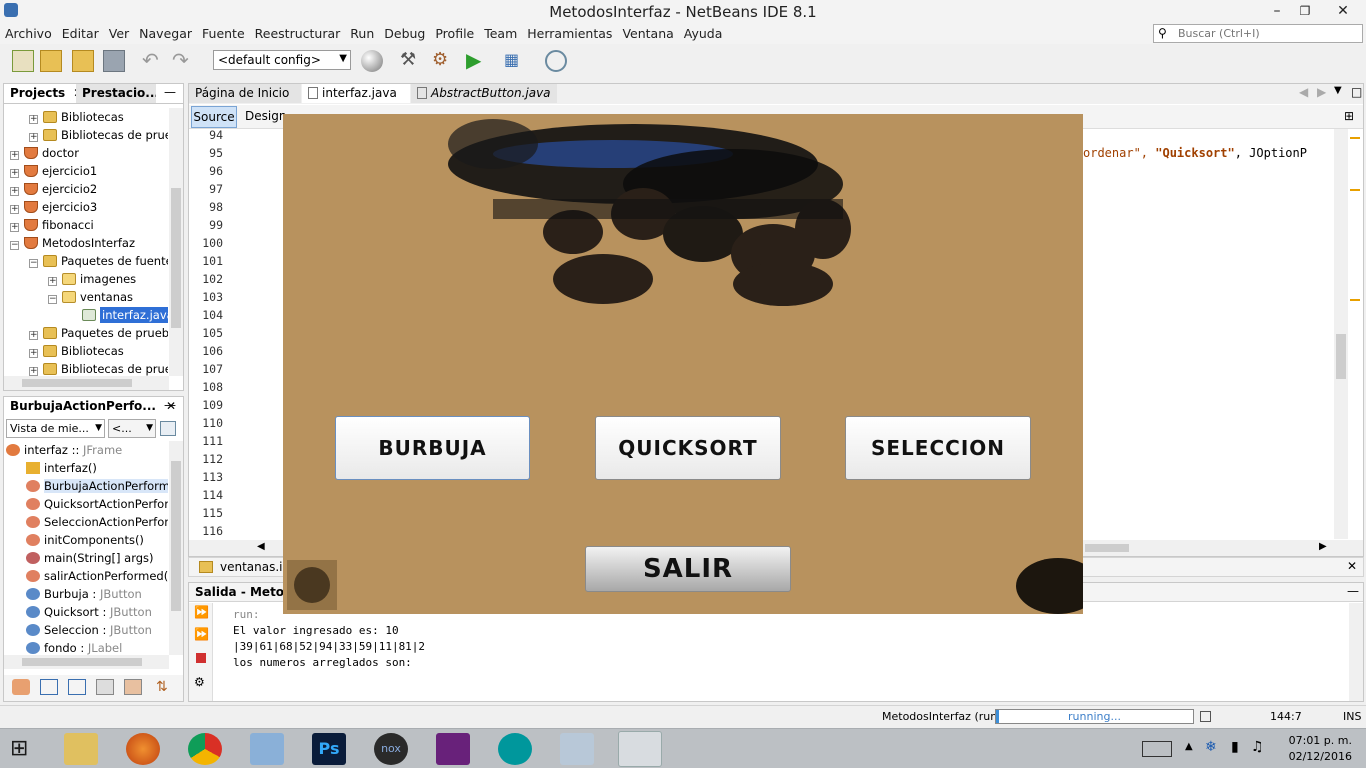  What do you see at coordinates (282, 60) in the screenshot?
I see `config-select: <default config> ▼` at bounding box center [282, 60].